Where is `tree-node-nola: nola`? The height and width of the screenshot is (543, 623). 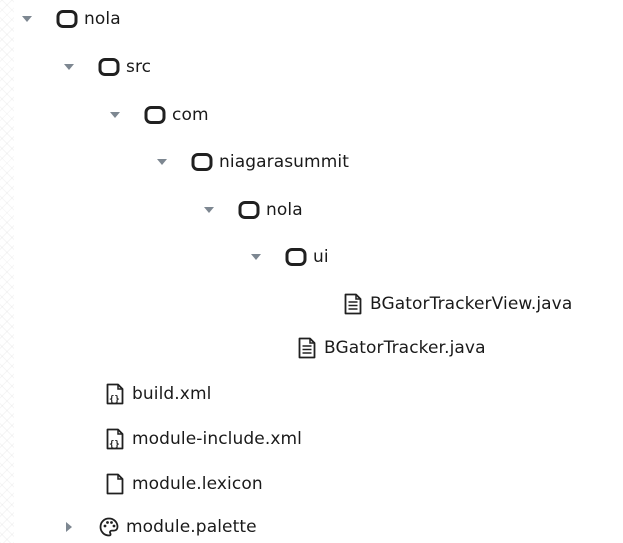
tree-node-nola: nola is located at coordinates (70, 19).